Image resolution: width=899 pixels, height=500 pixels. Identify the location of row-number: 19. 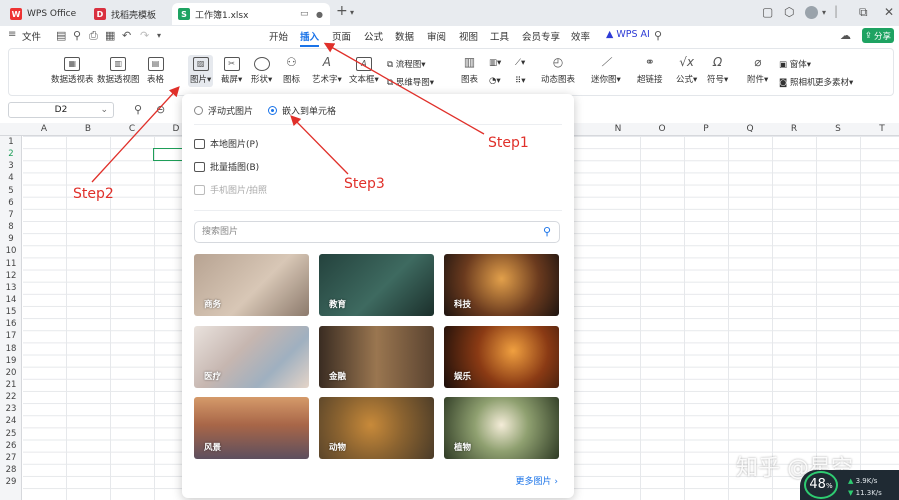
(11, 361).